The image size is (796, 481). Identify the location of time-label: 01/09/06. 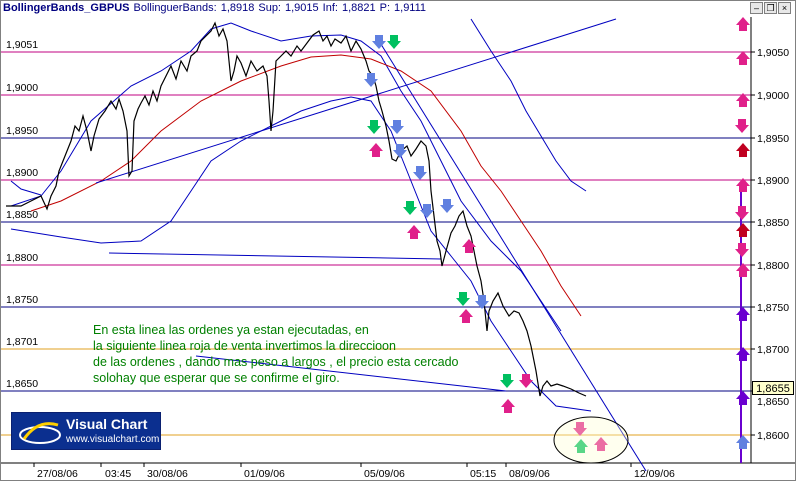
(264, 474).